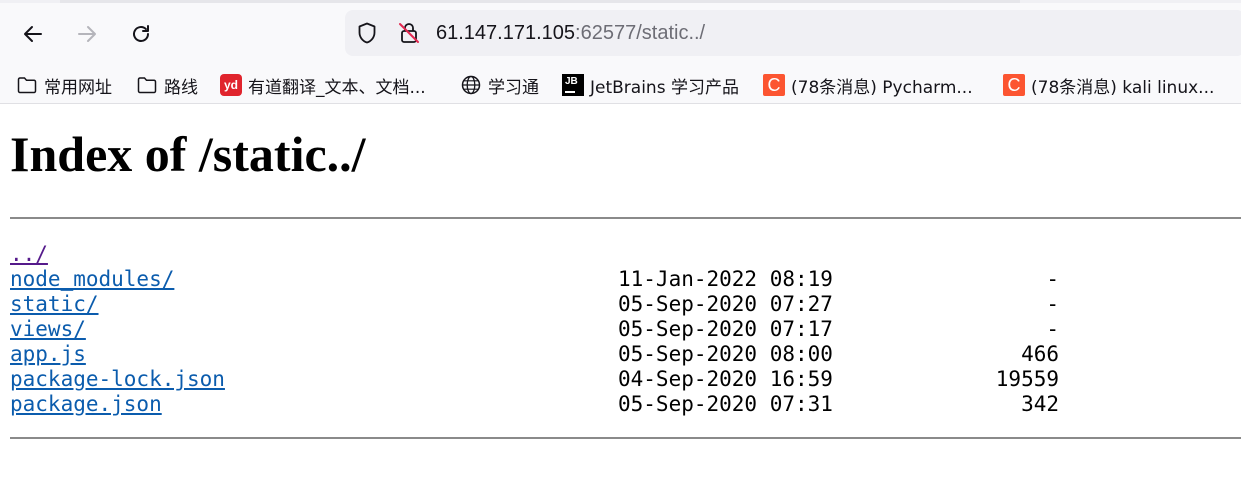  What do you see at coordinates (725, 404) in the screenshot?
I see `entry-date: 05-Sep-2020 07:31` at bounding box center [725, 404].